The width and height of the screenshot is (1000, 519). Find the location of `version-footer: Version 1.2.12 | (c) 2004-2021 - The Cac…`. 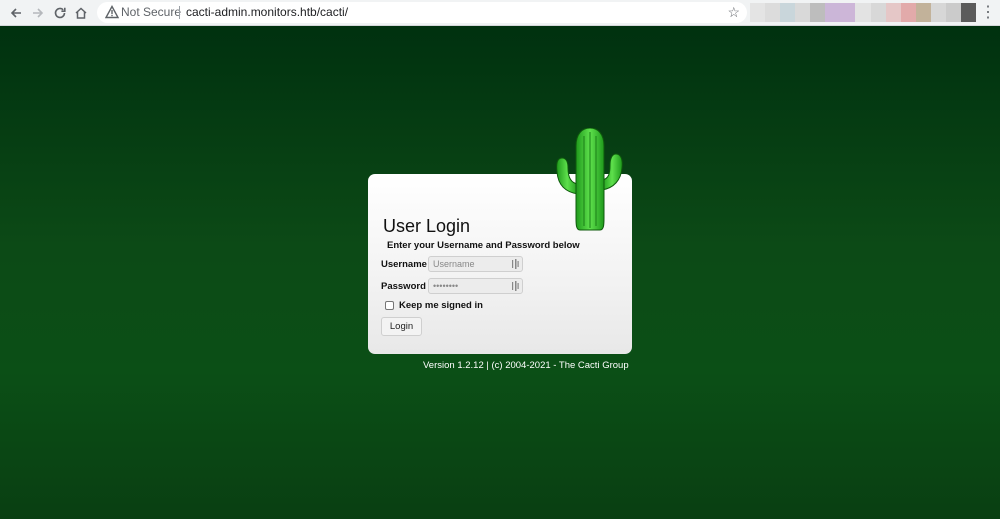

version-footer: Version 1.2.12 | (c) 2004-2021 - The Cac… is located at coordinates (526, 365).